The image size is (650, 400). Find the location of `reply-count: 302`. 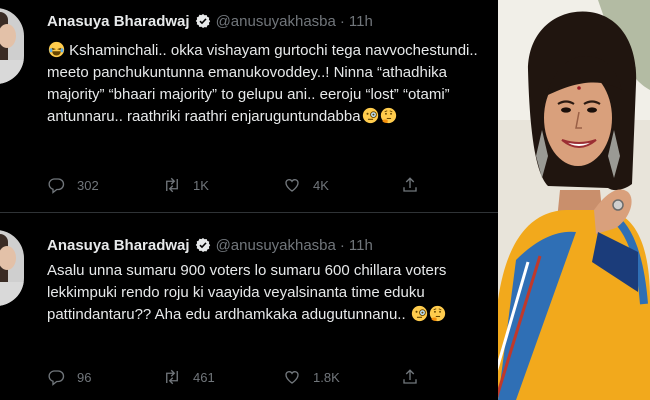

reply-count: 302 is located at coordinates (88, 185).